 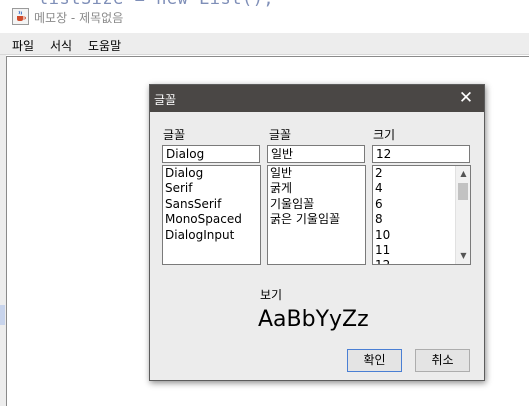 I want to click on dialog-titlebar: 글꼴 ✕, so click(x=317, y=98).